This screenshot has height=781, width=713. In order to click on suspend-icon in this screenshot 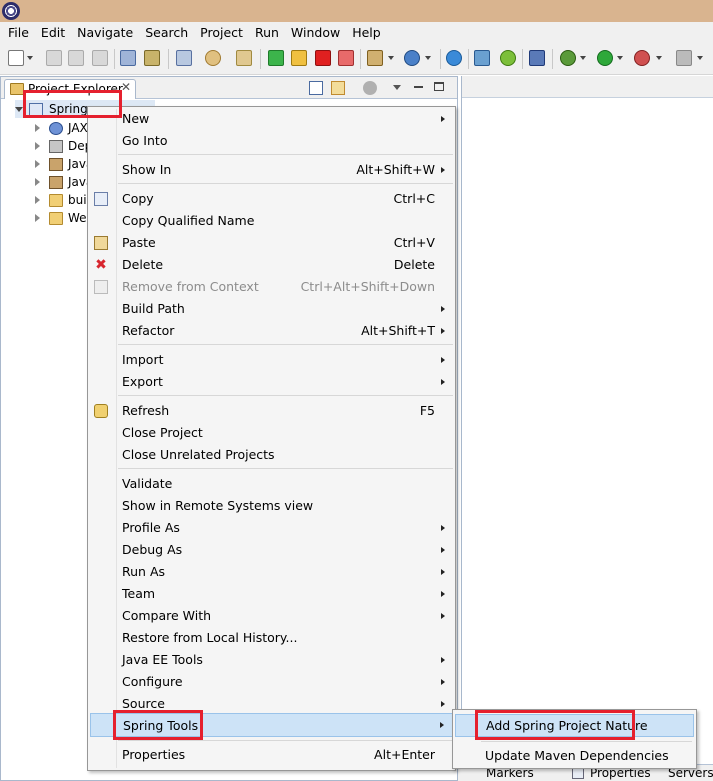, I will do `click(299, 58)`.